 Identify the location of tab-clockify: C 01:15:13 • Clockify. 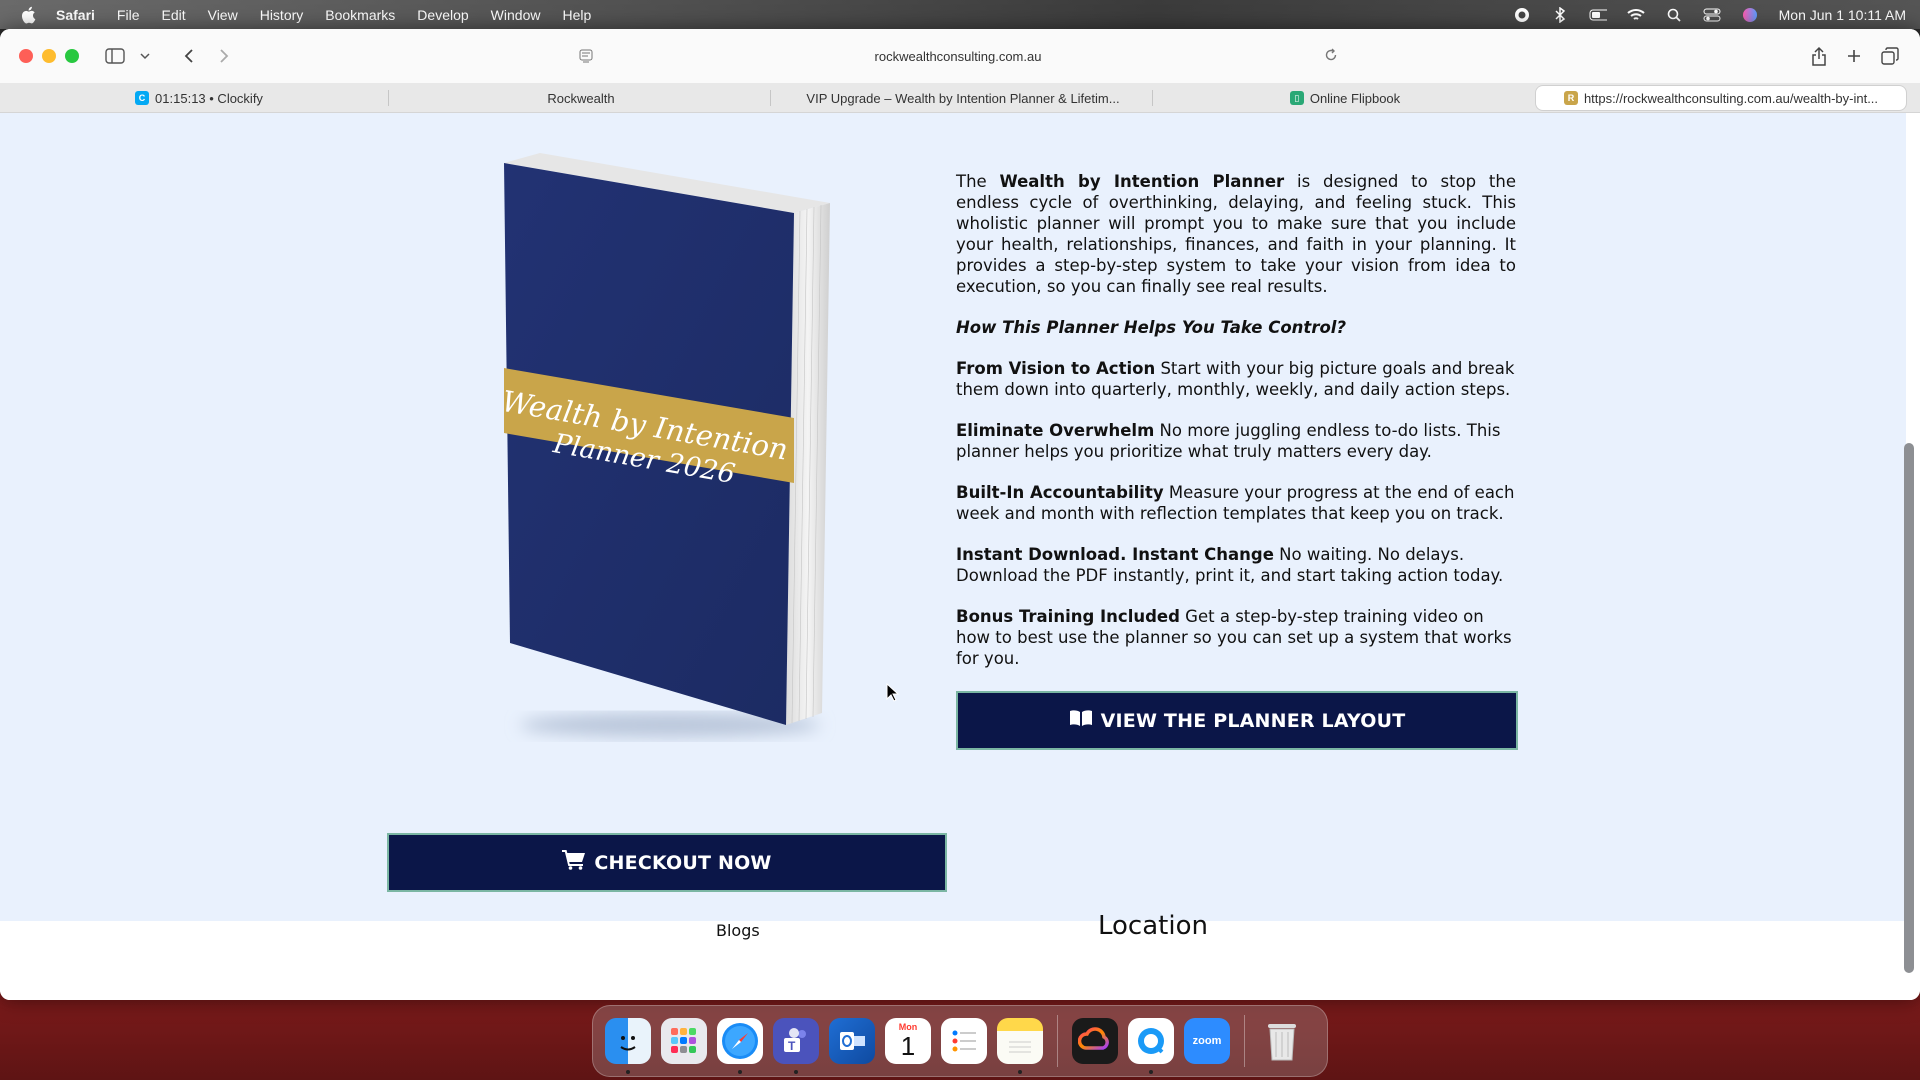
(199, 98).